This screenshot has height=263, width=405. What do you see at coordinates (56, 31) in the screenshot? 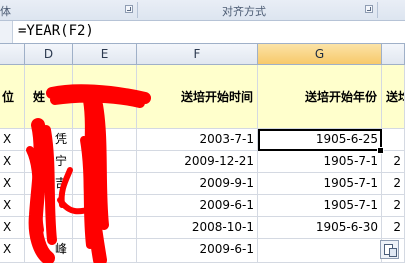
I see `formula-input: =YEAR(F2)` at bounding box center [56, 31].